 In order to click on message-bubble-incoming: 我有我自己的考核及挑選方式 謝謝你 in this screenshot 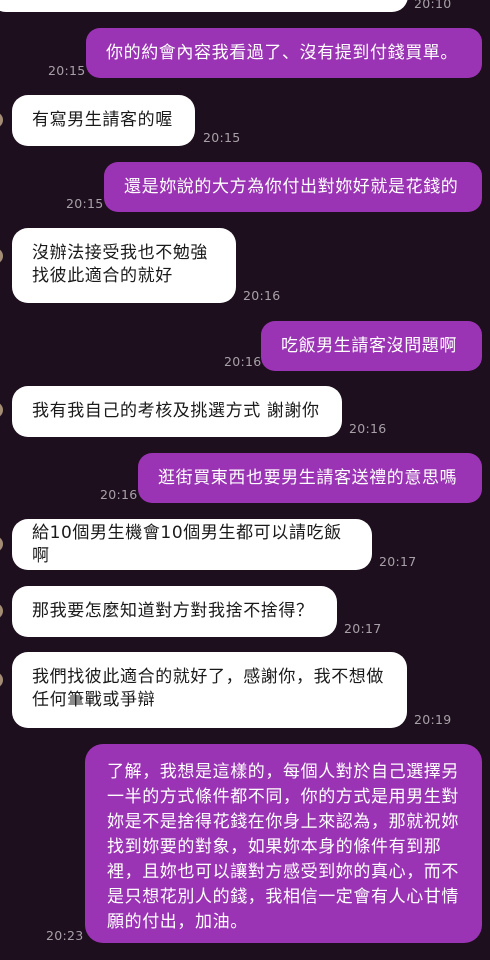, I will do `click(177, 411)`.